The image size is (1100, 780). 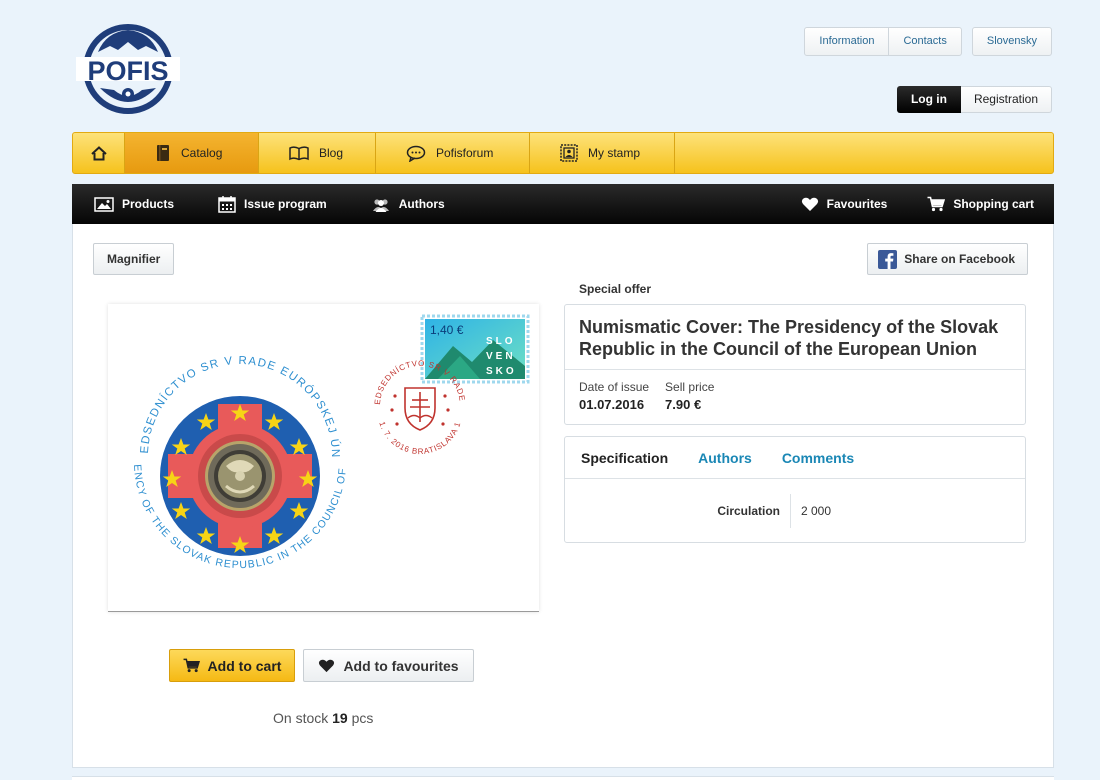 I want to click on subnav-products: Products, so click(x=134, y=204).